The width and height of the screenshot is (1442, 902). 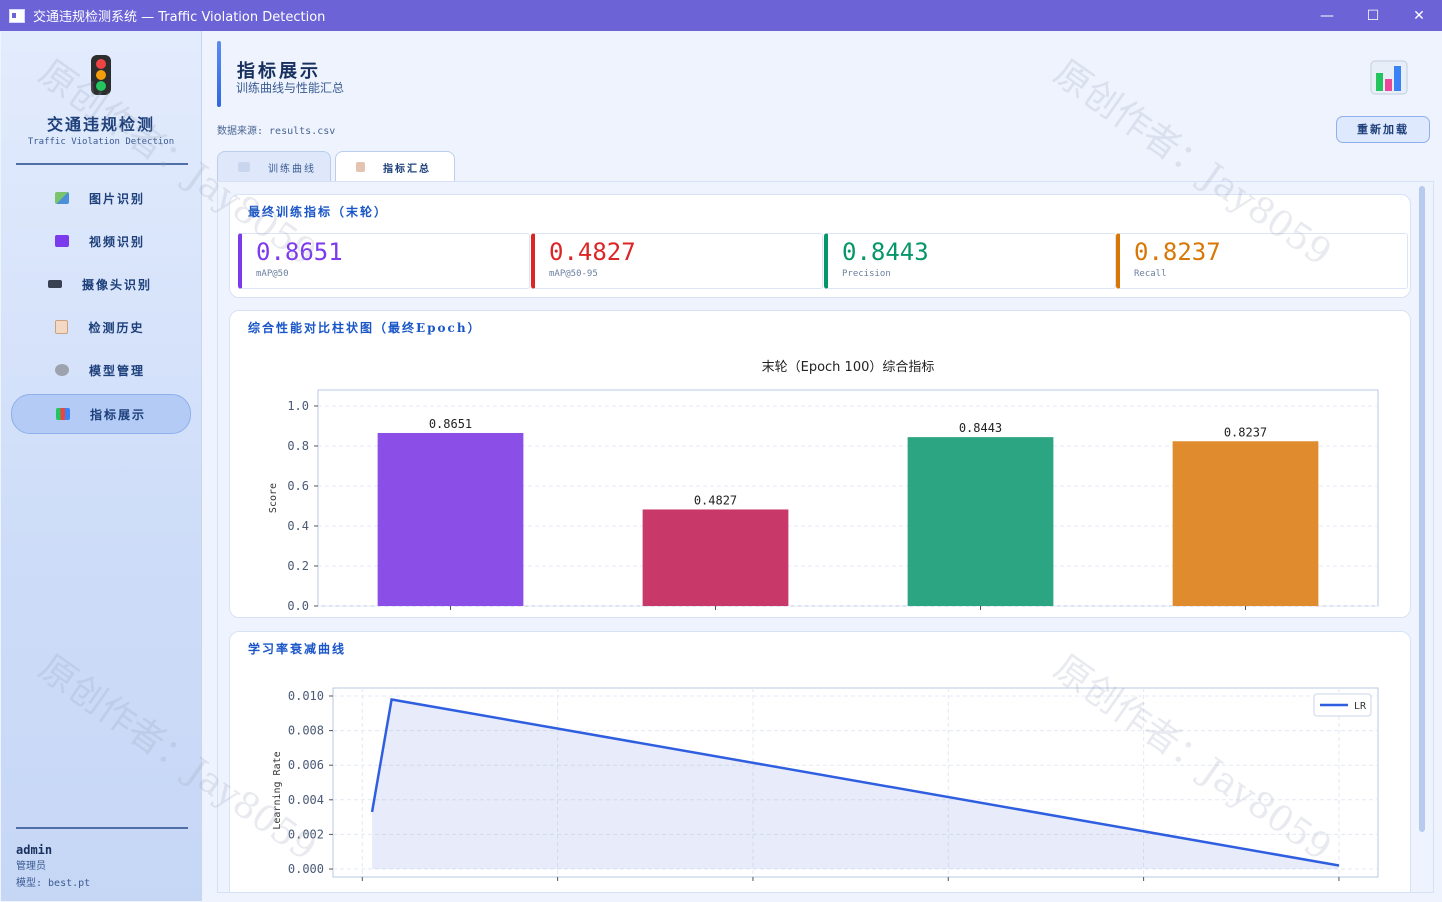 I want to click on sidebar-item-label: 指标展示, so click(x=117, y=414).